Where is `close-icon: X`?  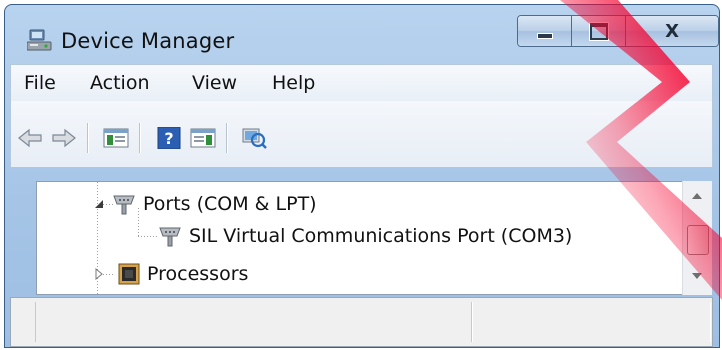
close-icon: X is located at coordinates (672, 31).